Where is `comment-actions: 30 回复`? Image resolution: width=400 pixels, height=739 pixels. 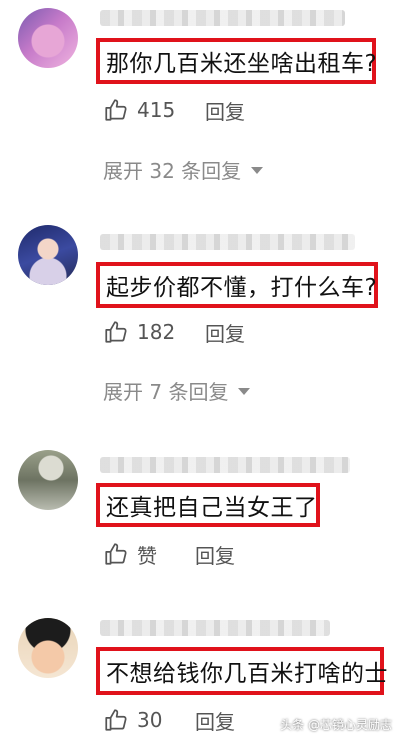
comment-actions: 30 回复 is located at coordinates (169, 720).